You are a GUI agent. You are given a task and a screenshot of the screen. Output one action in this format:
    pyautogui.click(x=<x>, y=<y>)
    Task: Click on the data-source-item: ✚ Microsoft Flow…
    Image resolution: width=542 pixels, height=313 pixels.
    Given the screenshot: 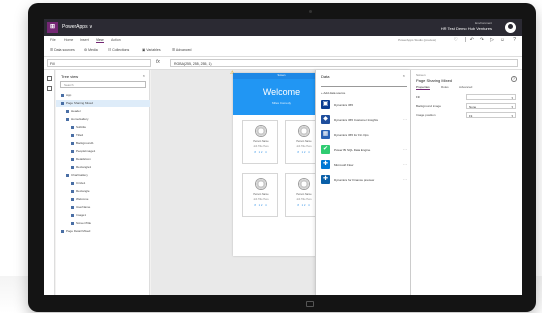 What is the action you would take?
    pyautogui.click(x=365, y=165)
    